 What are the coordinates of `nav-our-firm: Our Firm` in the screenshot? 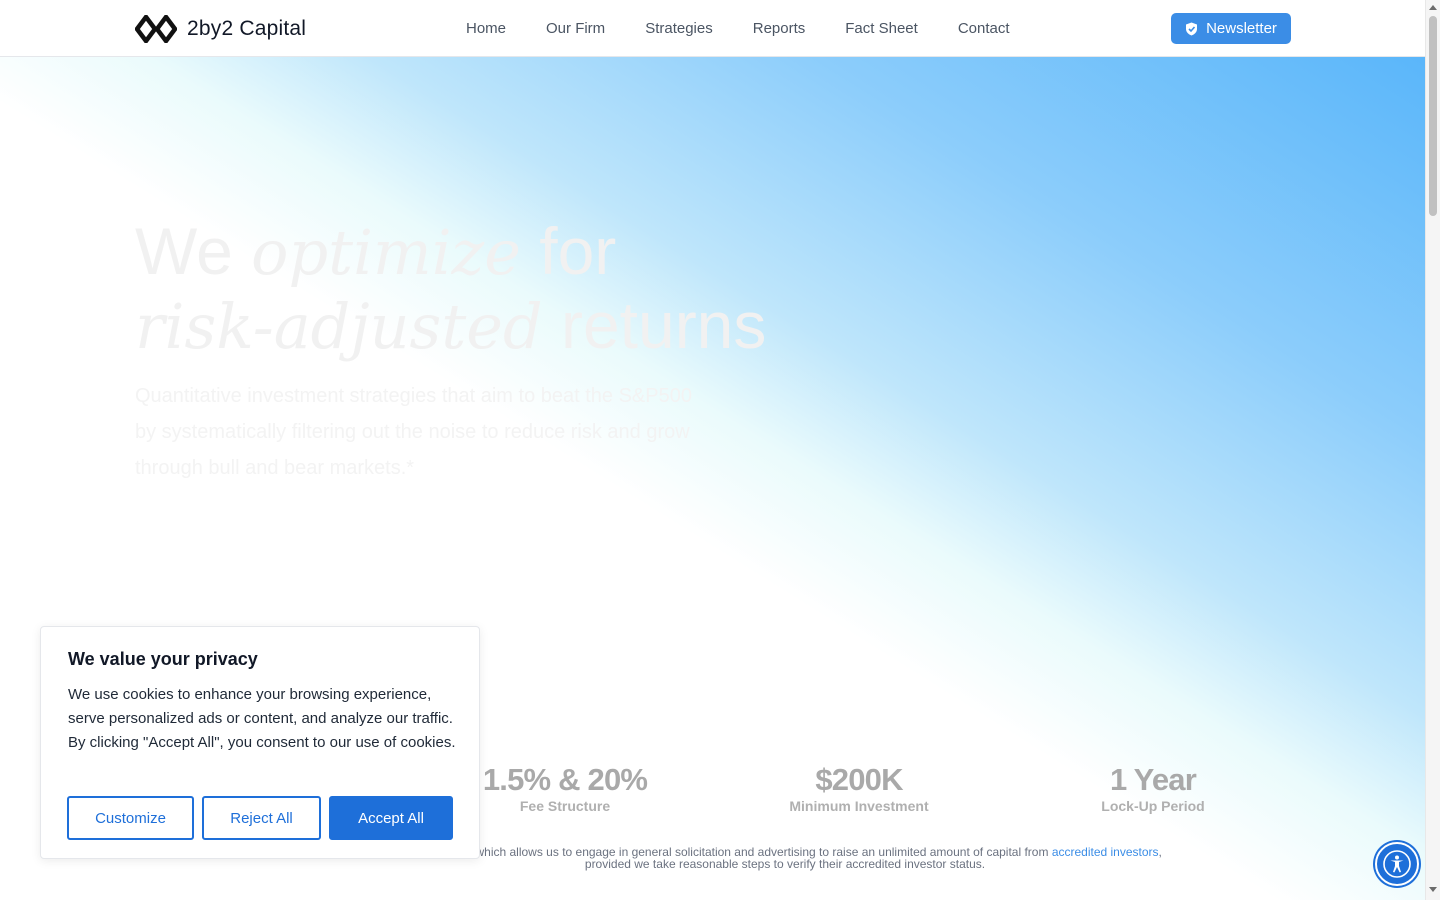 It's located at (575, 28).